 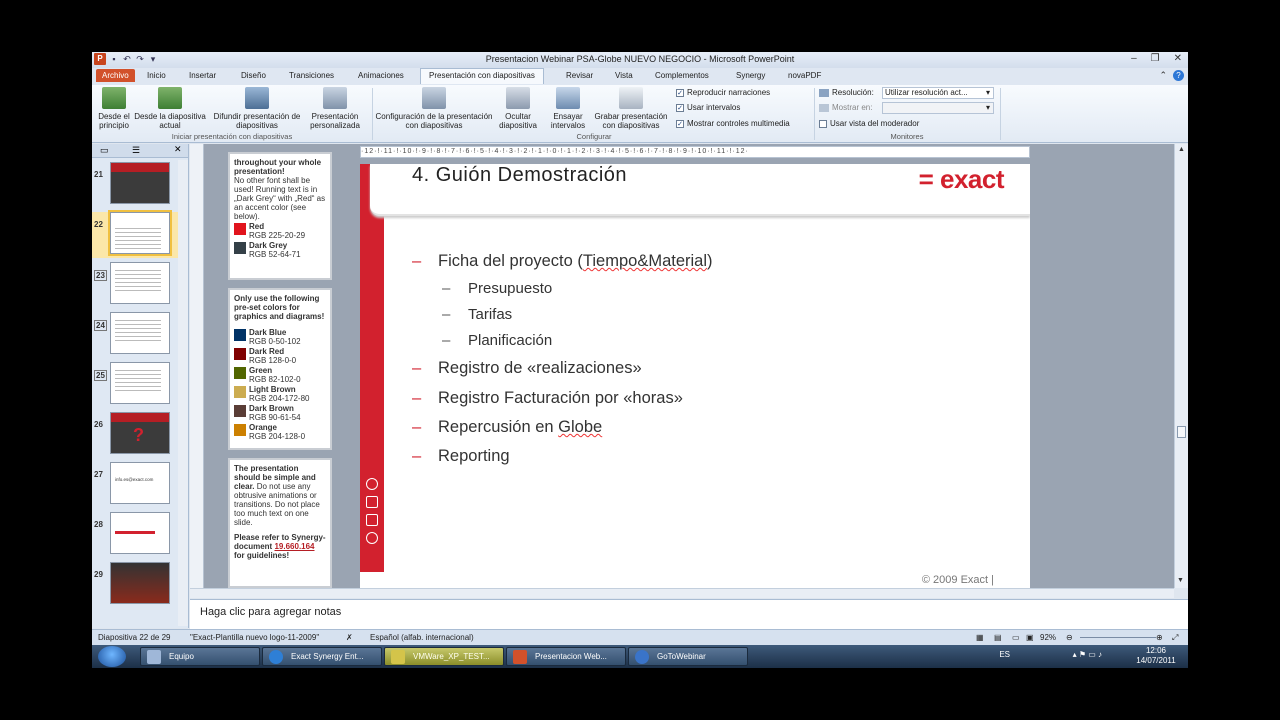 I want to click on thumbnail-number: 25, so click(x=100, y=375).